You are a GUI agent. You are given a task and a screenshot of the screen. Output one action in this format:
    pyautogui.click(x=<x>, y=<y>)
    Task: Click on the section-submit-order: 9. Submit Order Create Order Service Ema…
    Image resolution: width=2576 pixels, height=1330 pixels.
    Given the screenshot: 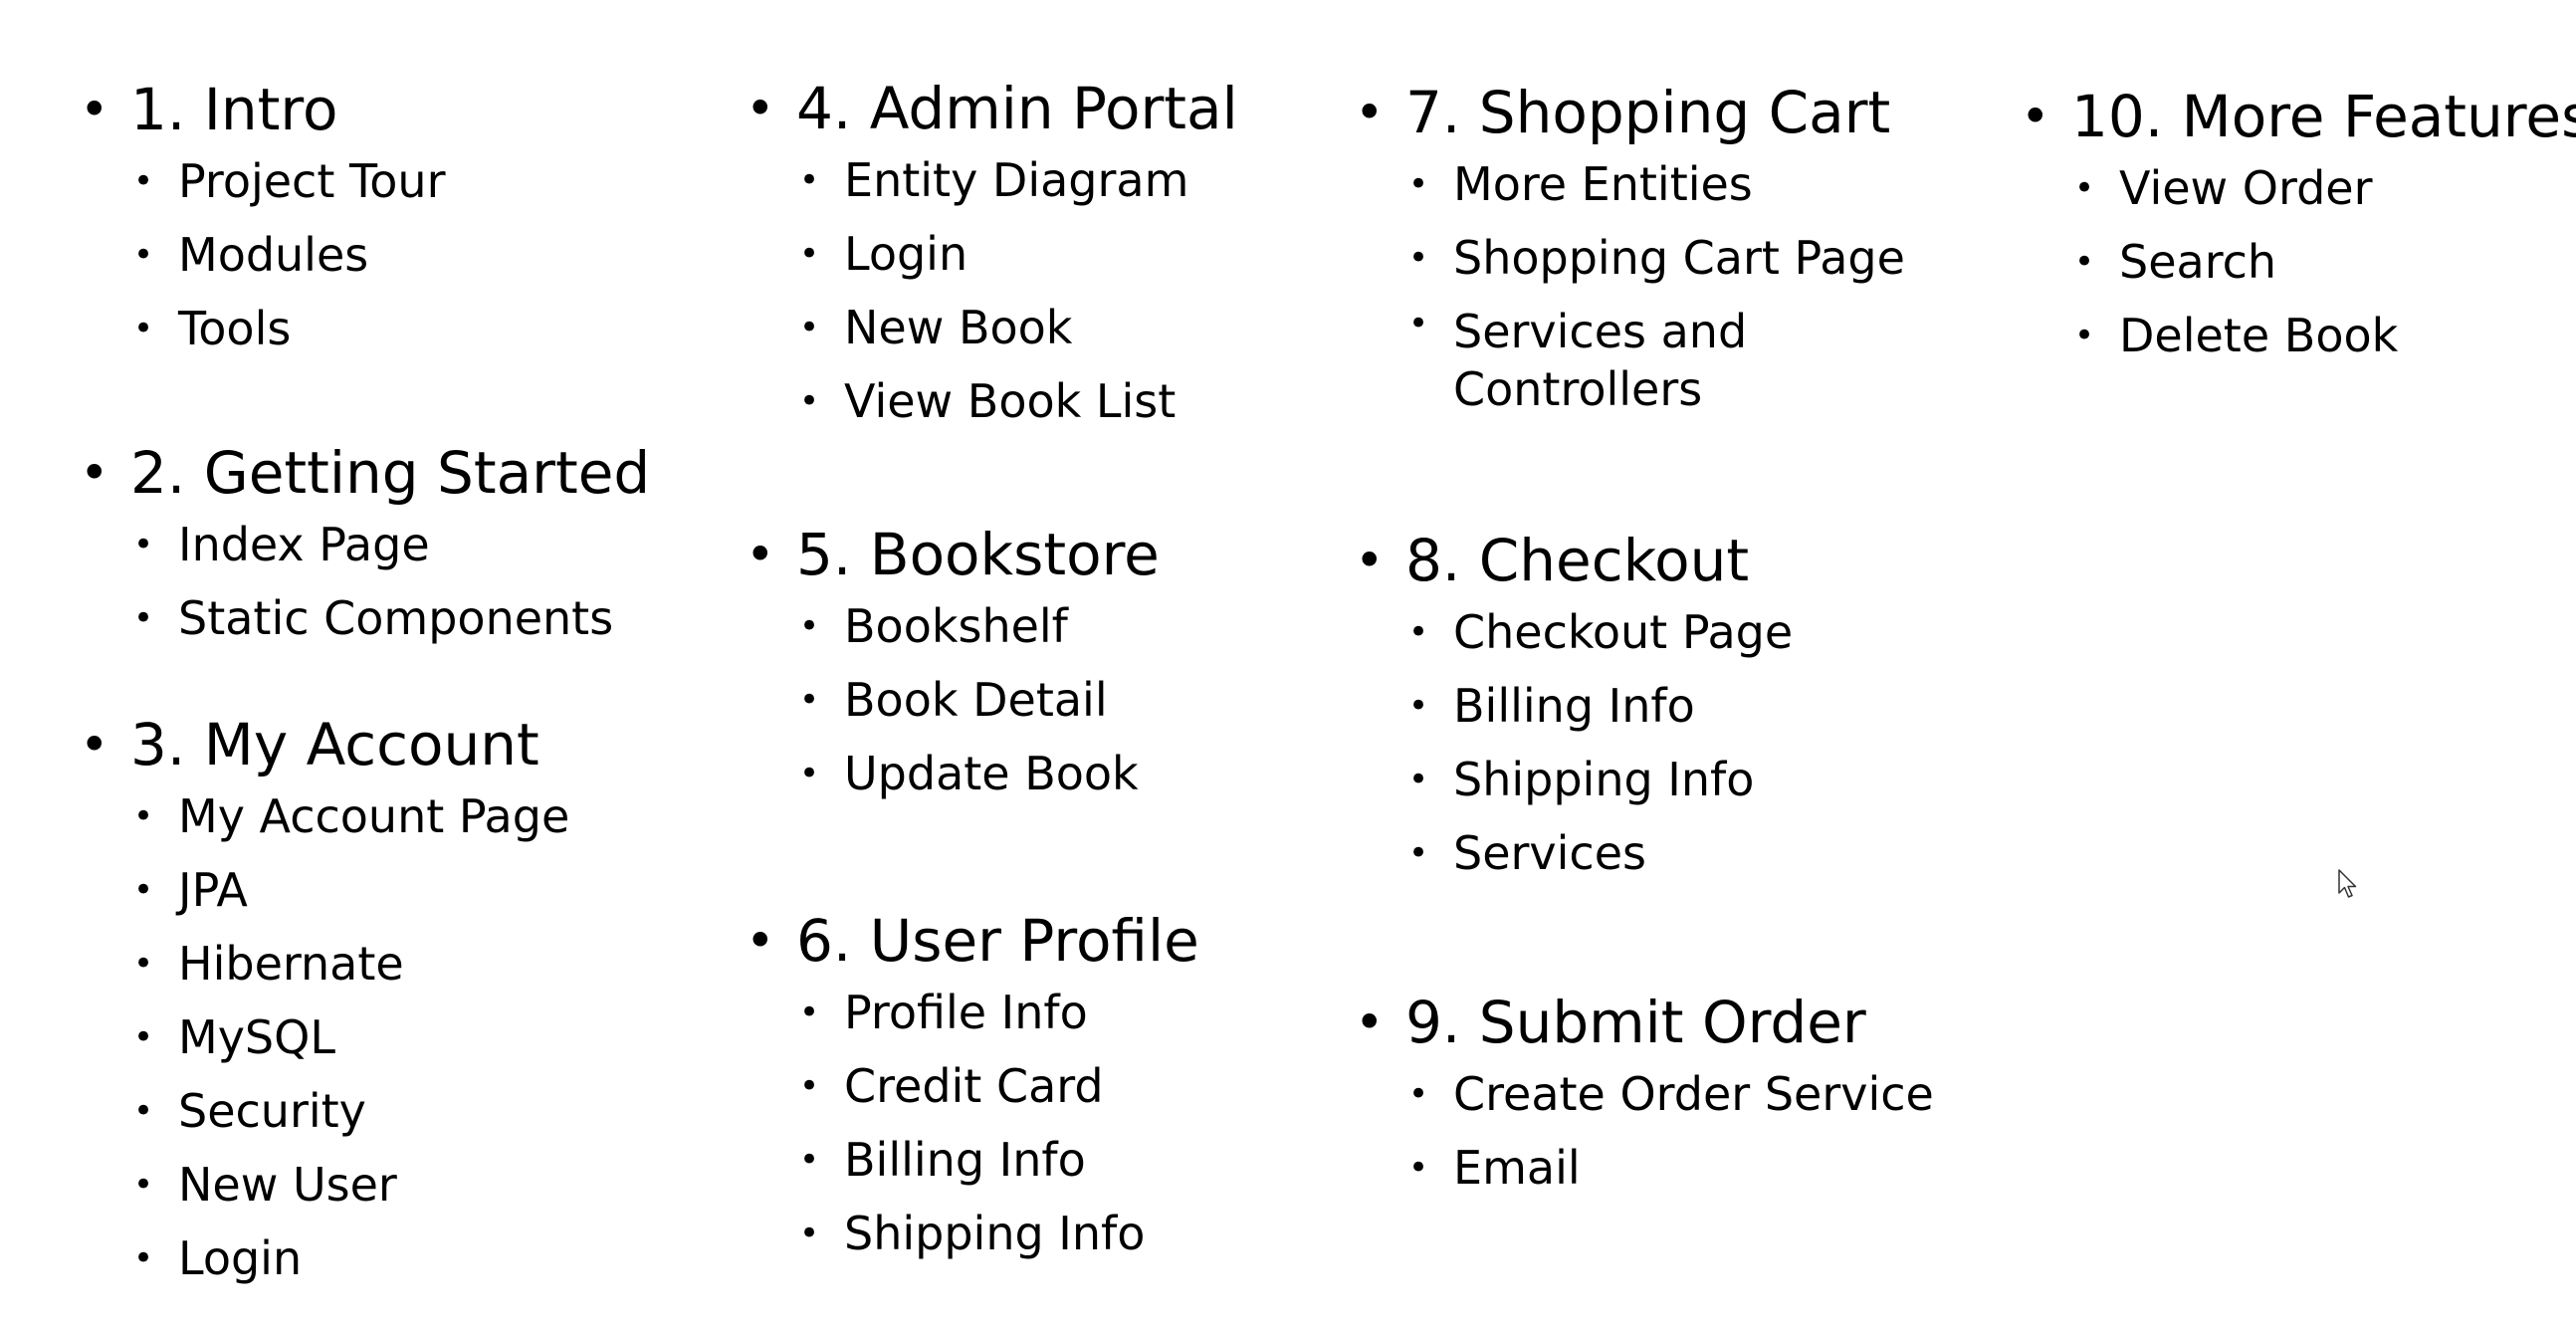 What is the action you would take?
    pyautogui.click(x=1644, y=1097)
    